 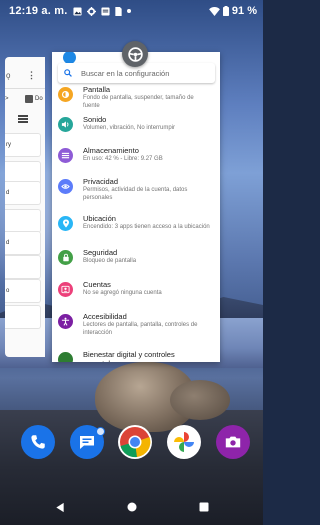 I want to click on status-bar: 12:19 a. m. 91 %, so click(x=131, y=11).